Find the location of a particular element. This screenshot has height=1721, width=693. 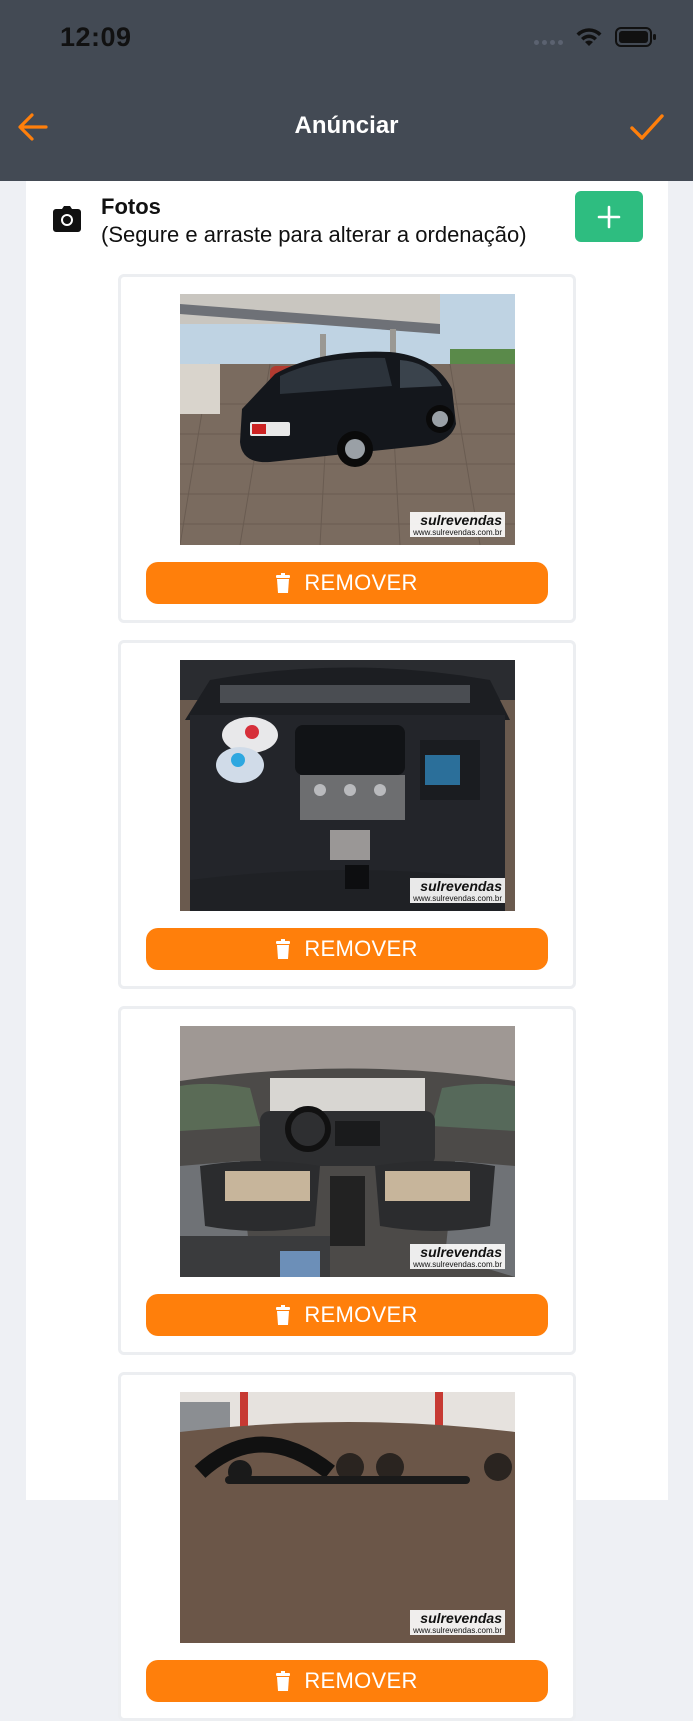

plus-icon is located at coordinates (609, 216).